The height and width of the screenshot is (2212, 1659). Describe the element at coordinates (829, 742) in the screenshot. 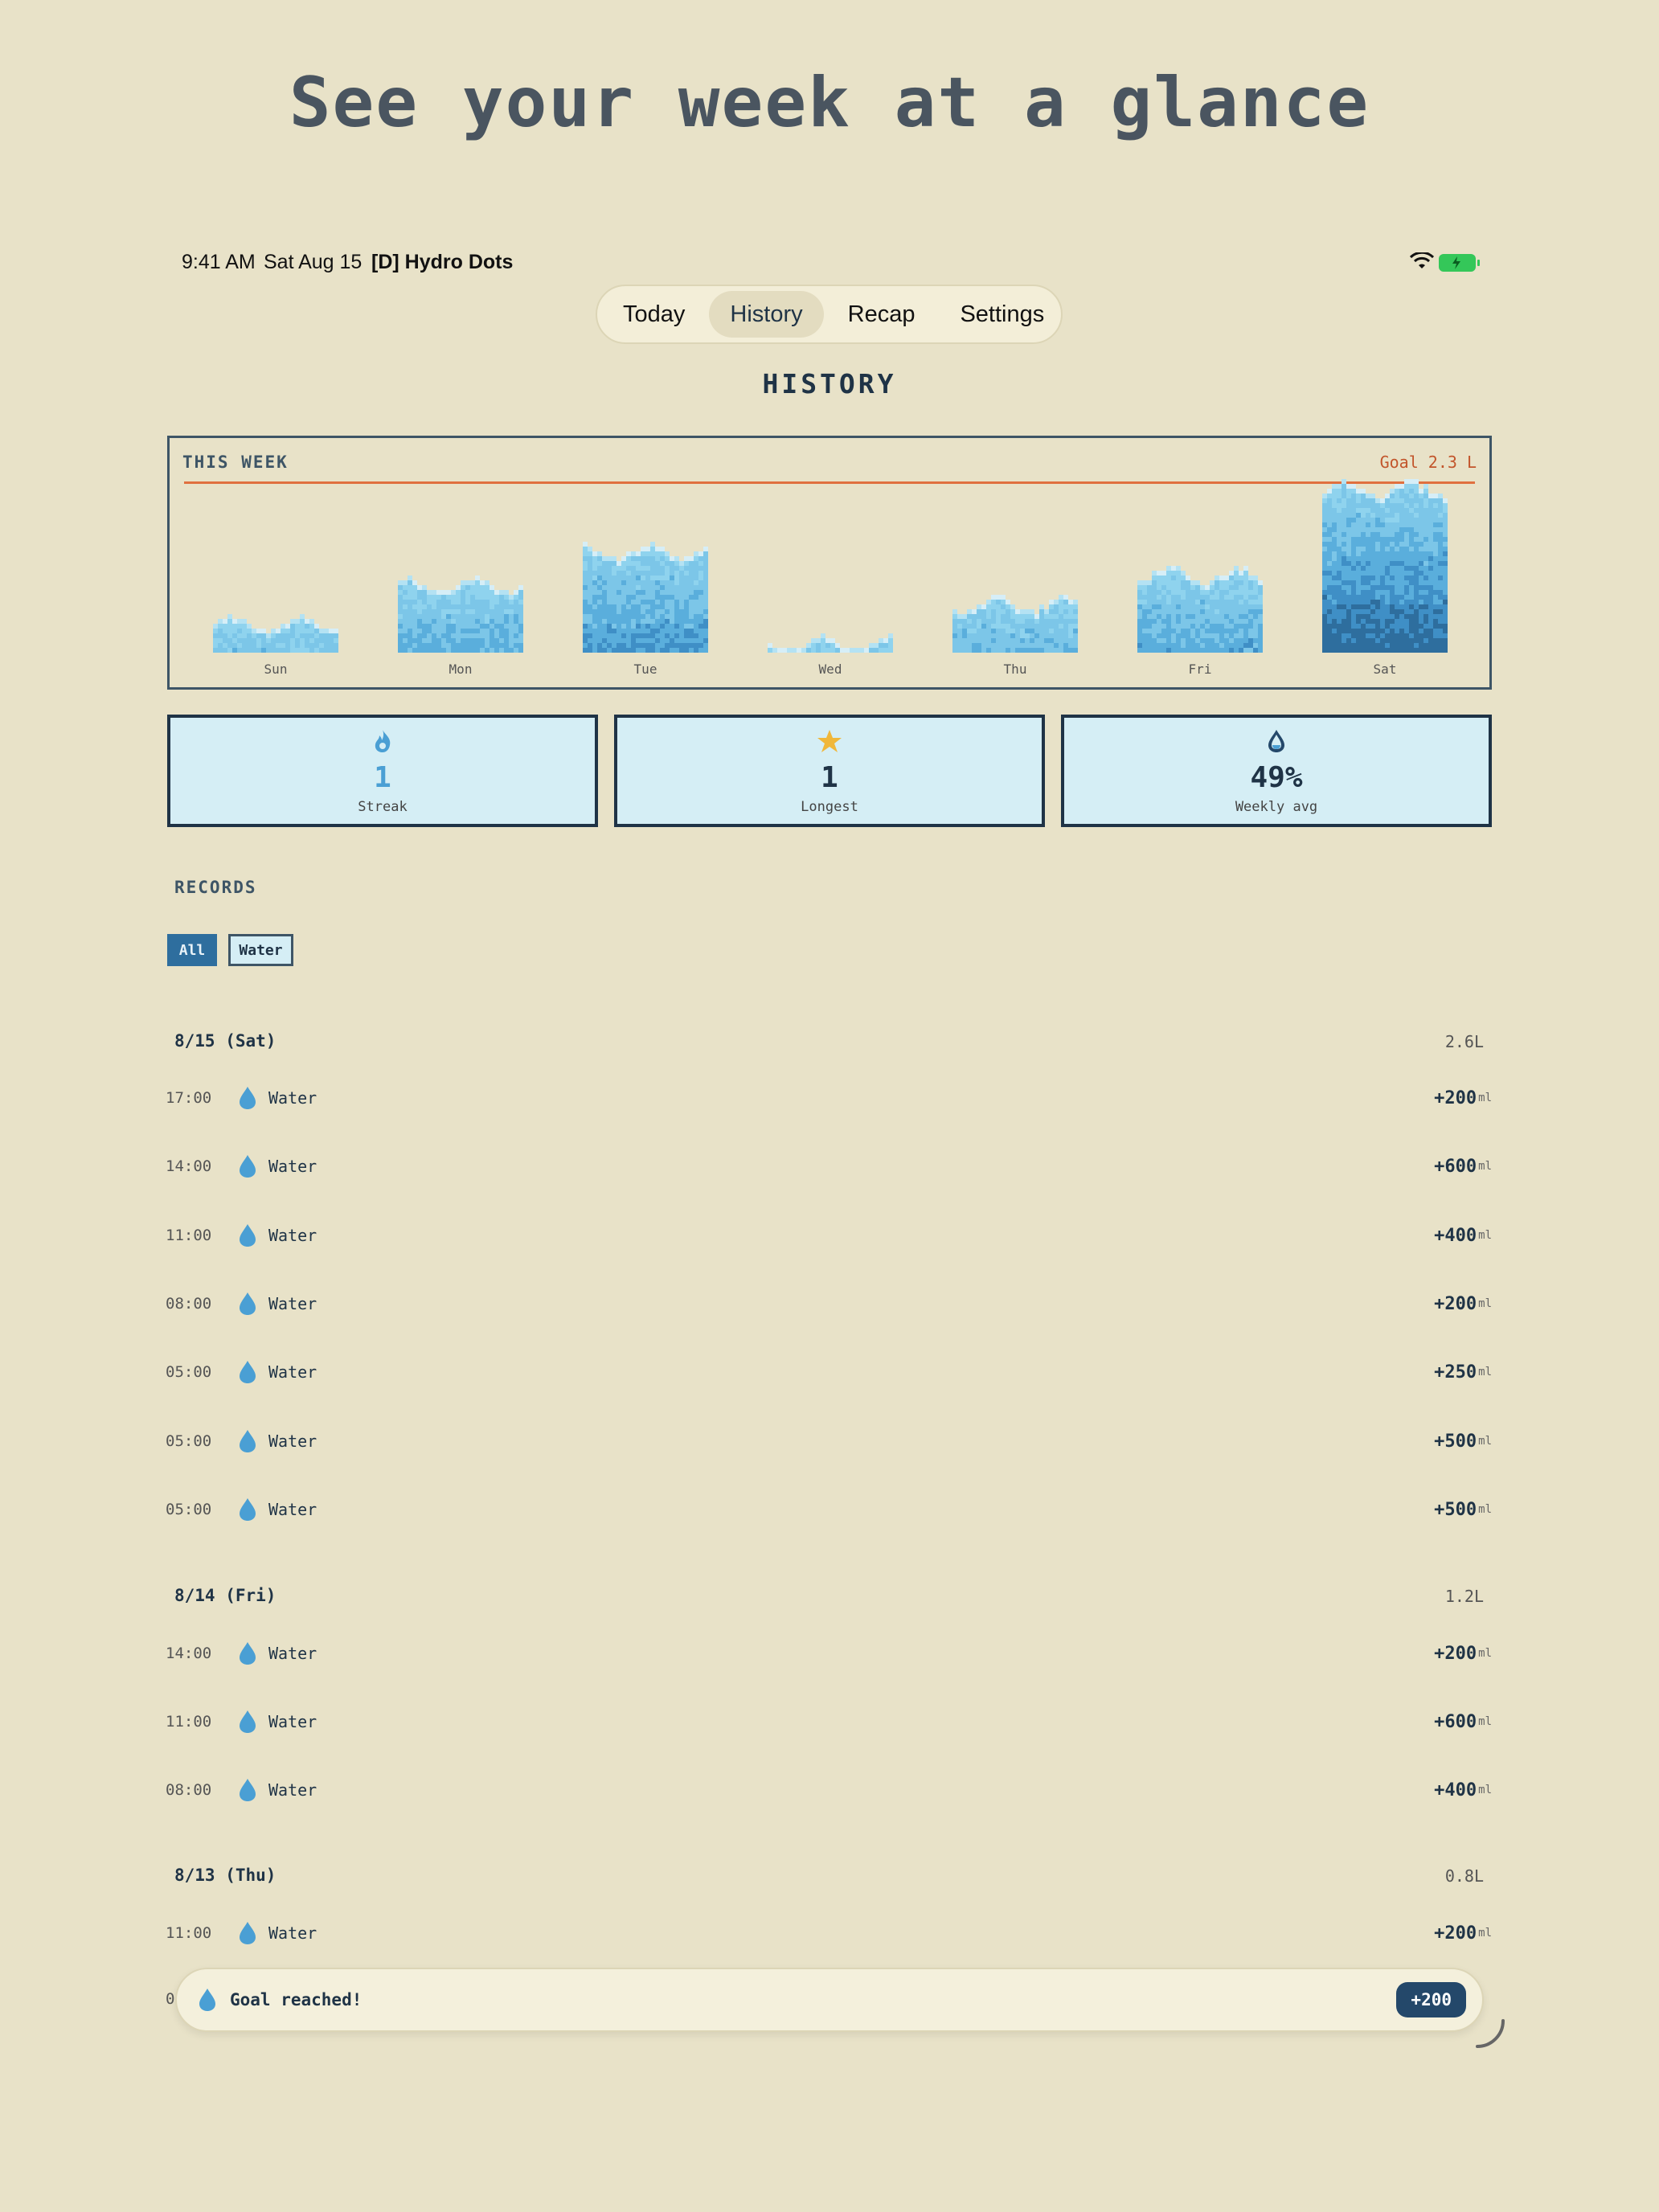

I see `star-icon` at that location.